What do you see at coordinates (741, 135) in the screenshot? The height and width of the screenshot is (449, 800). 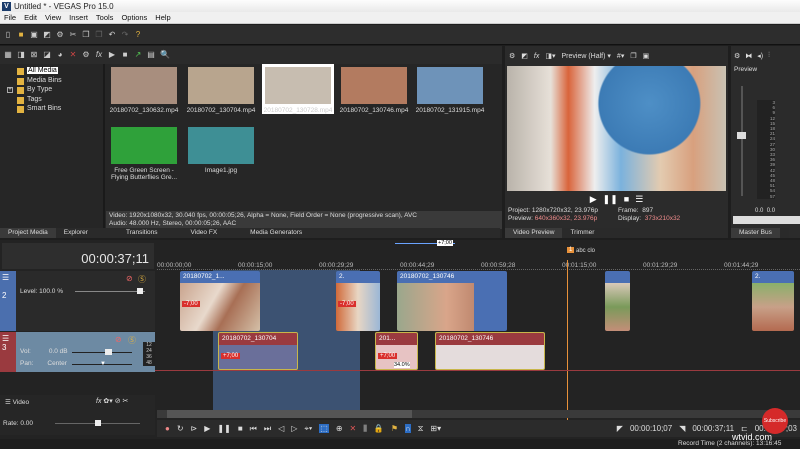 I see `bus-fader-handle` at bounding box center [741, 135].